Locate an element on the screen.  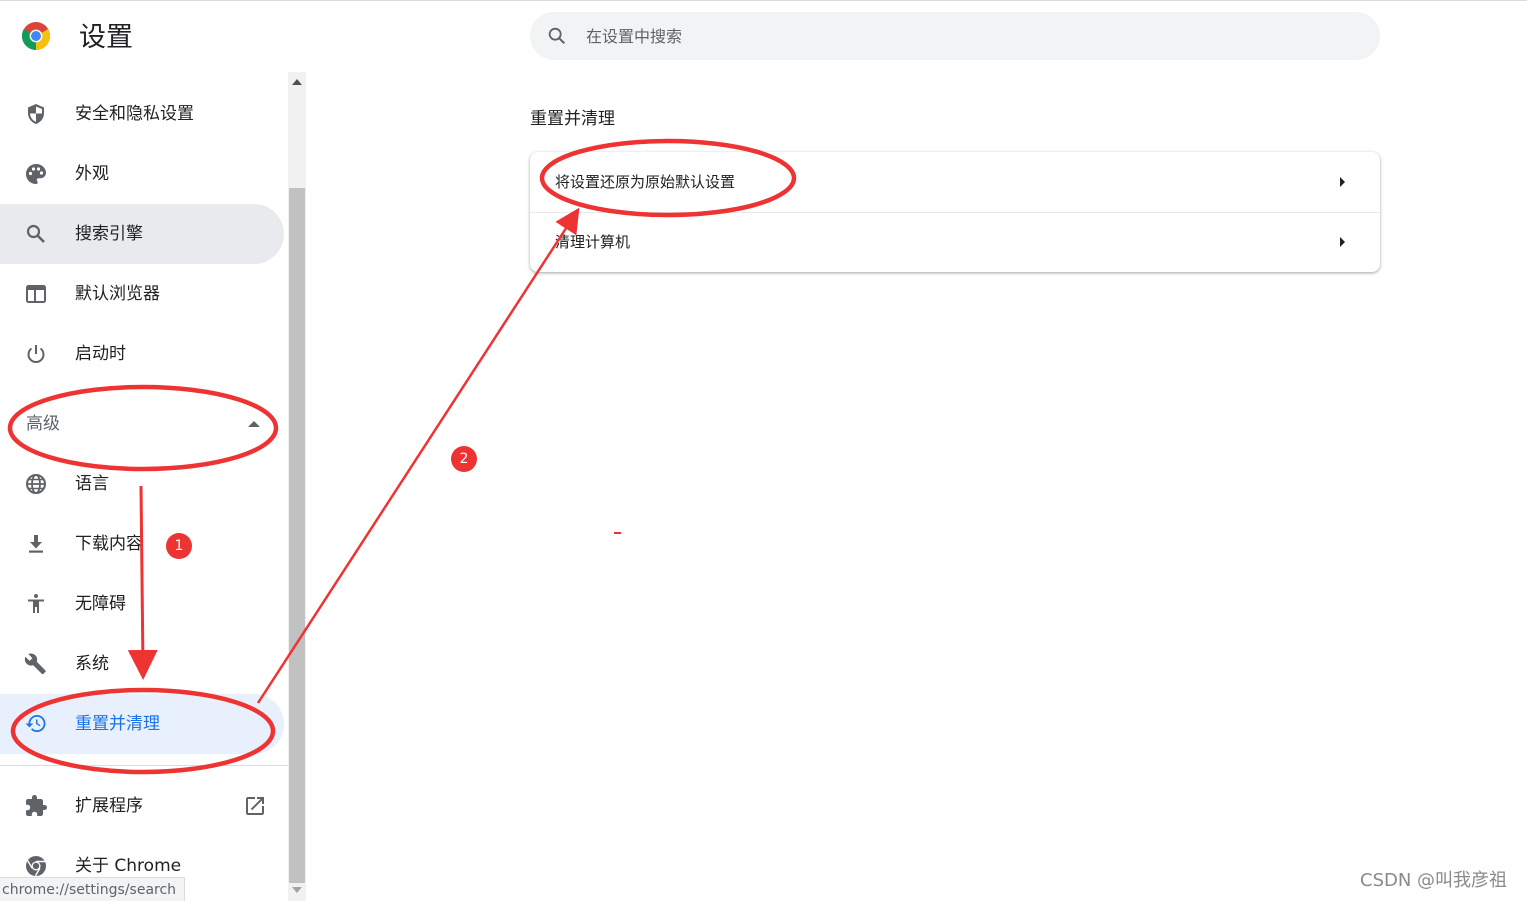
sidebar-item-label: 搜索引擎 is located at coordinates (109, 234).